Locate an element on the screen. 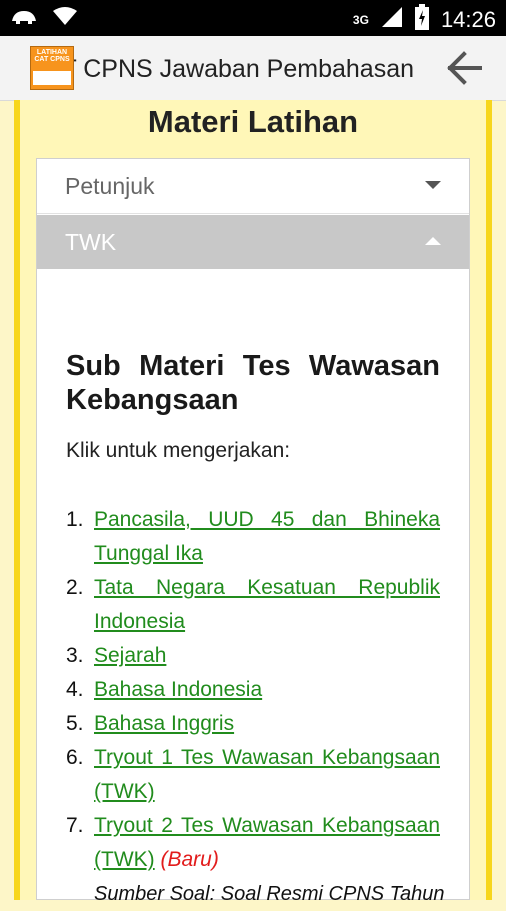 This screenshot has width=506, height=911. topic-link-sejarah: Sejarah is located at coordinates (130, 655).